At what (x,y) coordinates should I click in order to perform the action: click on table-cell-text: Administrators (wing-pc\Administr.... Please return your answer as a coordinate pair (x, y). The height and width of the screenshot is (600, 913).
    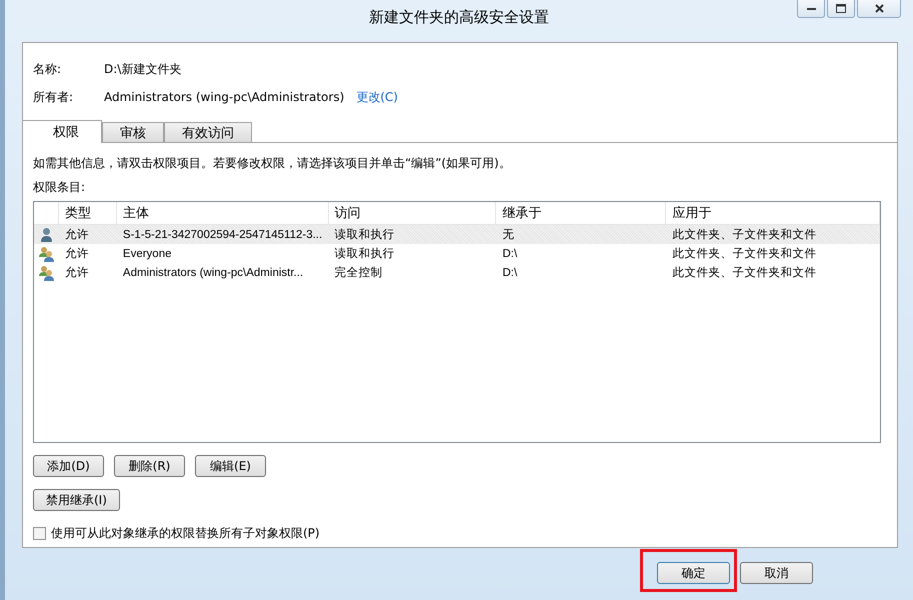
    Looking at the image, I should click on (213, 272).